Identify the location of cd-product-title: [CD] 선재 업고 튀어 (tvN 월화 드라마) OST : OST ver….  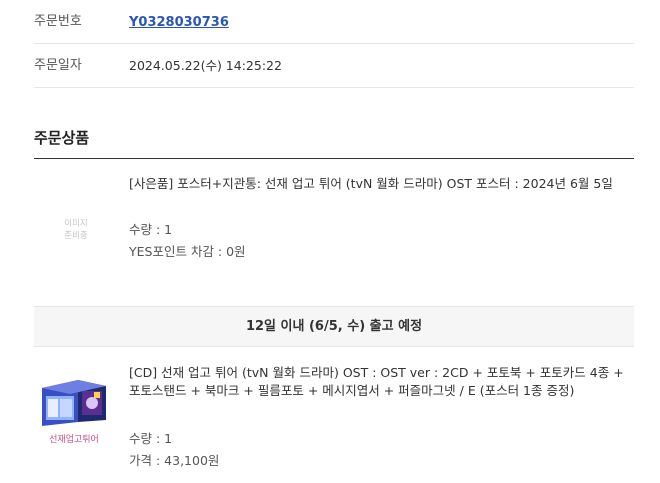
(381, 382).